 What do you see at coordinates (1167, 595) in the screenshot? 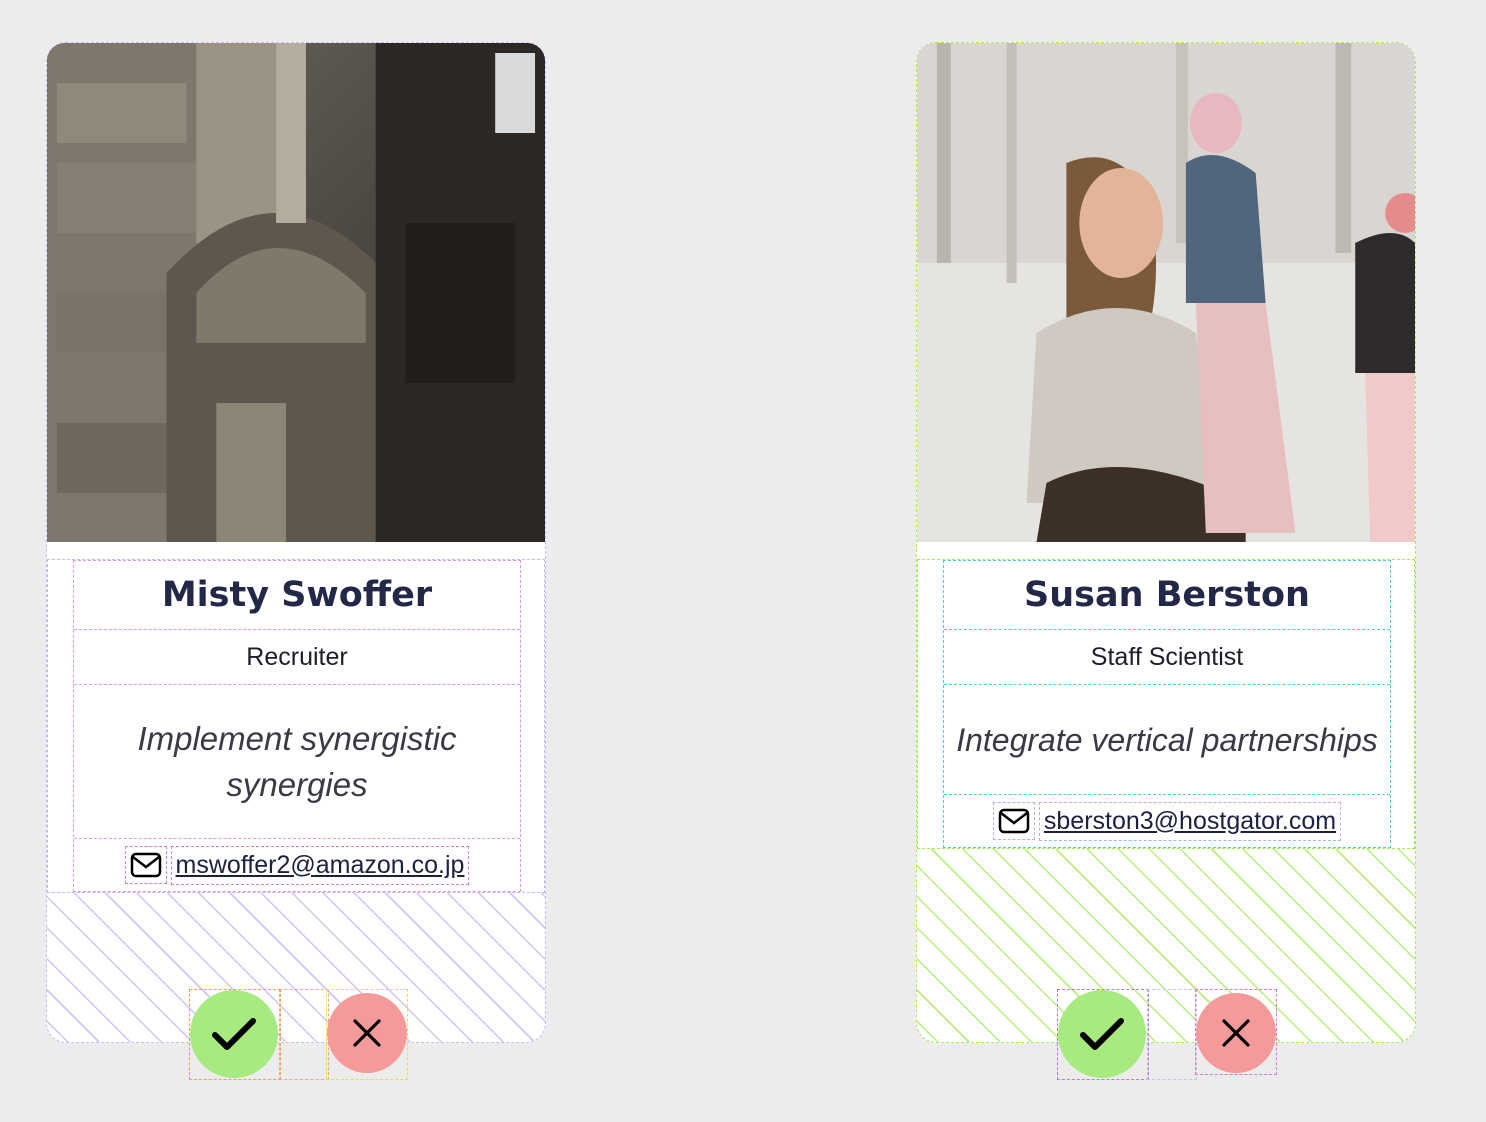
I see `profile-name: Susan Berston` at bounding box center [1167, 595].